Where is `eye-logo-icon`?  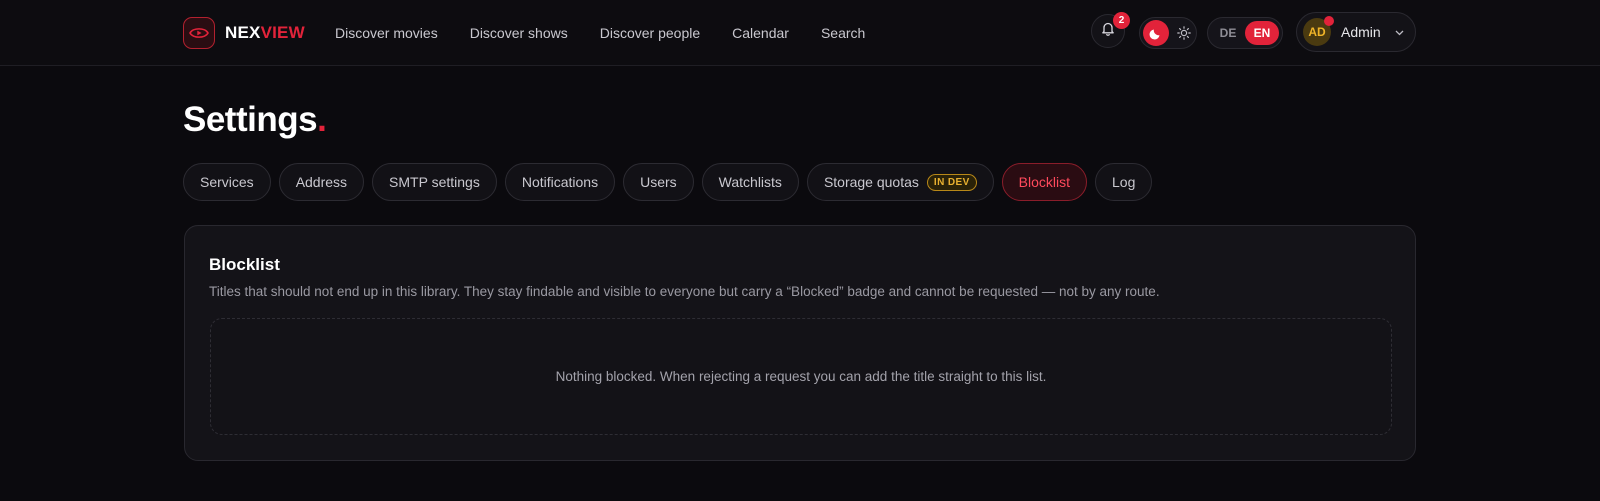
eye-logo-icon is located at coordinates (199, 33).